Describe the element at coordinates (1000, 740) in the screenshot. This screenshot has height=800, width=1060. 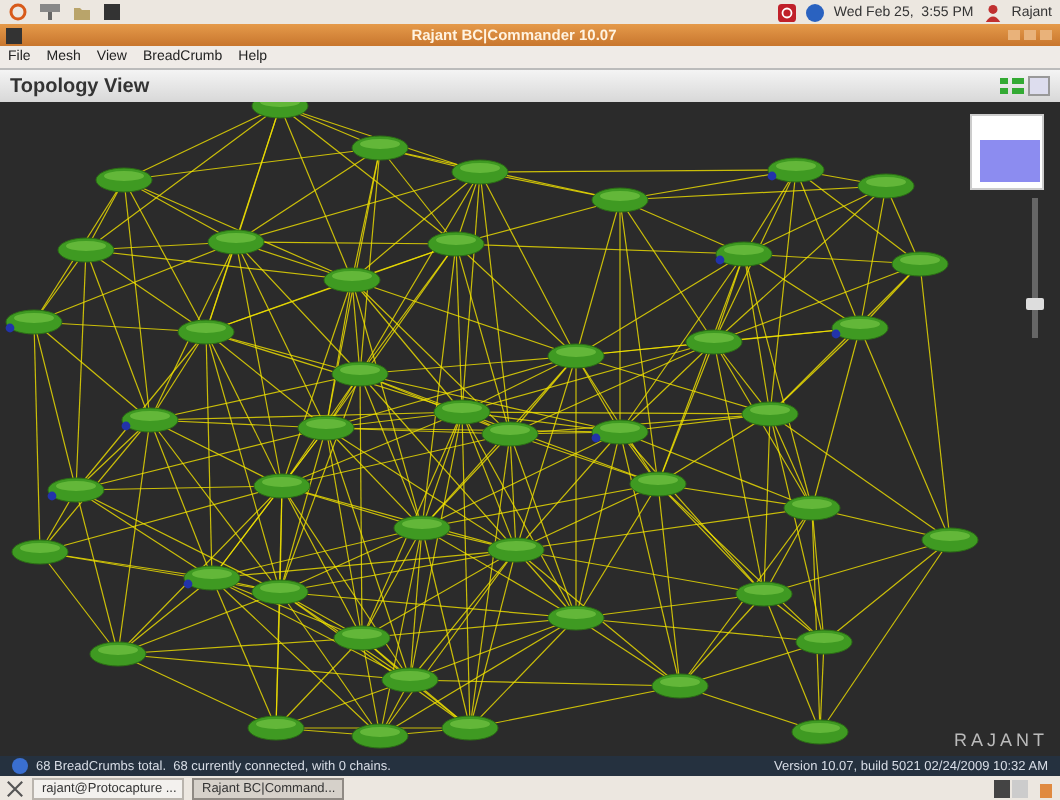
I see `rajant-logo: RAJANT` at that location.